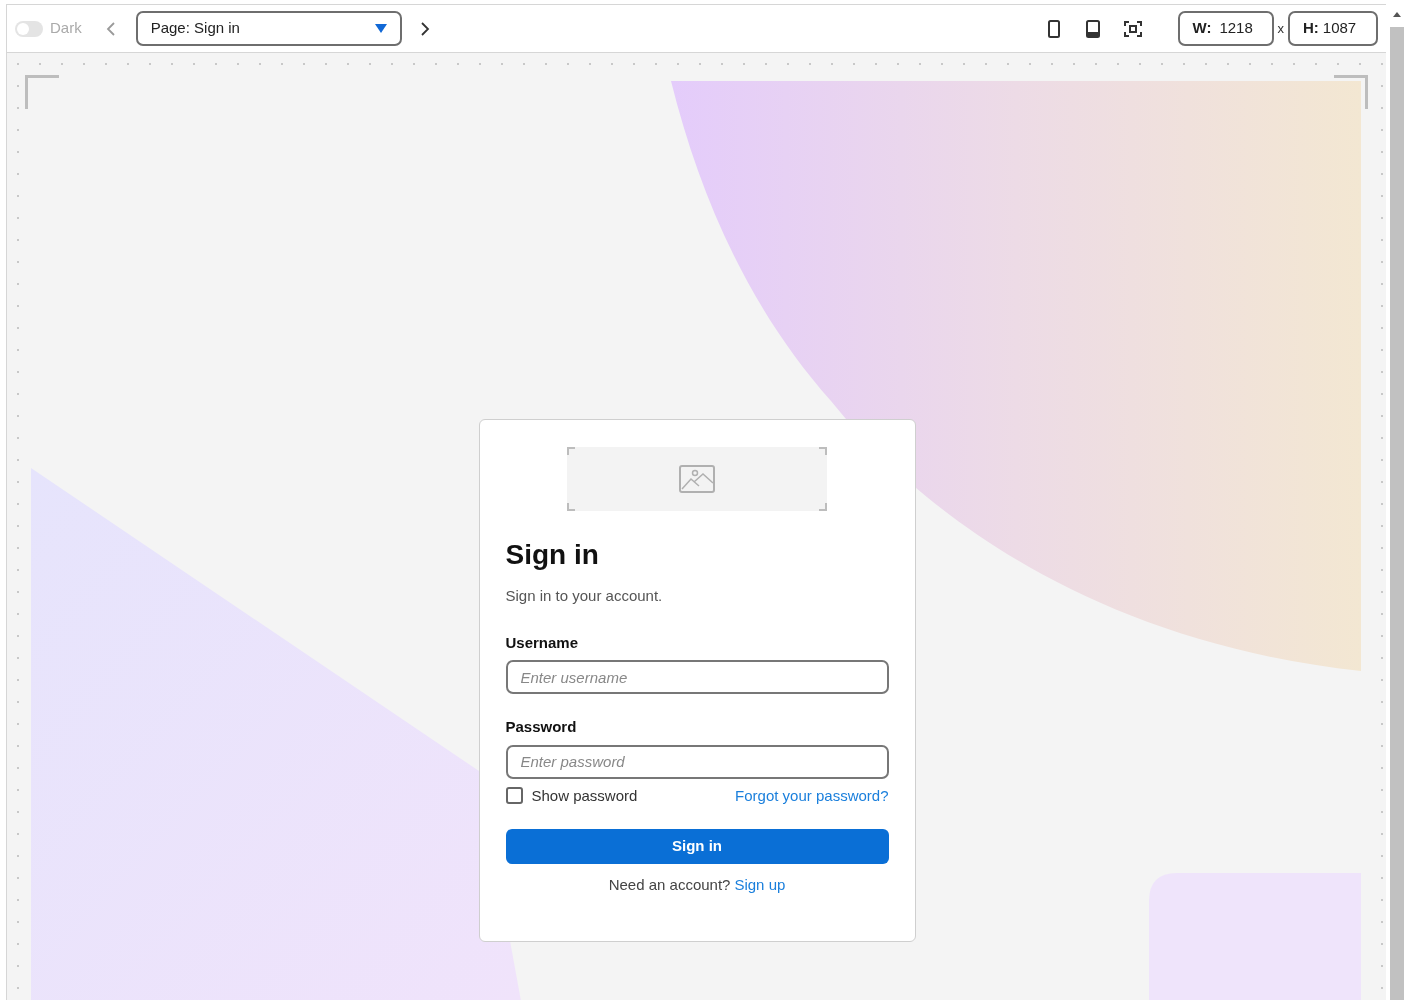 The height and width of the screenshot is (1000, 1408). I want to click on sign-in-button: Sign in, so click(697, 846).